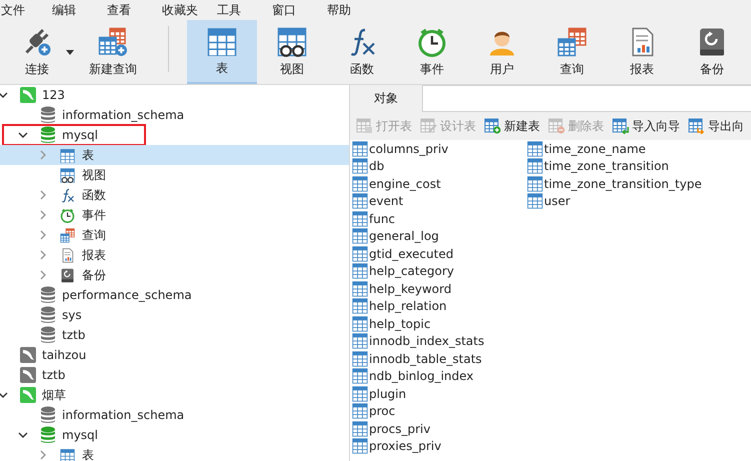  I want to click on table-list-item: gtid_executed, so click(439, 253).